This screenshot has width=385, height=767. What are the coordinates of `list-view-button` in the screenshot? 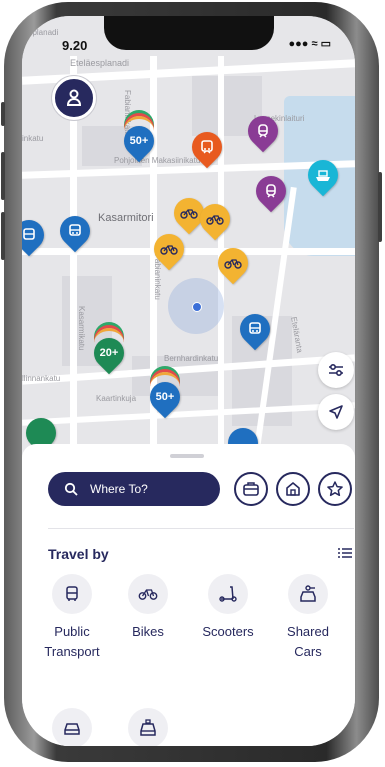 It's located at (345, 555).